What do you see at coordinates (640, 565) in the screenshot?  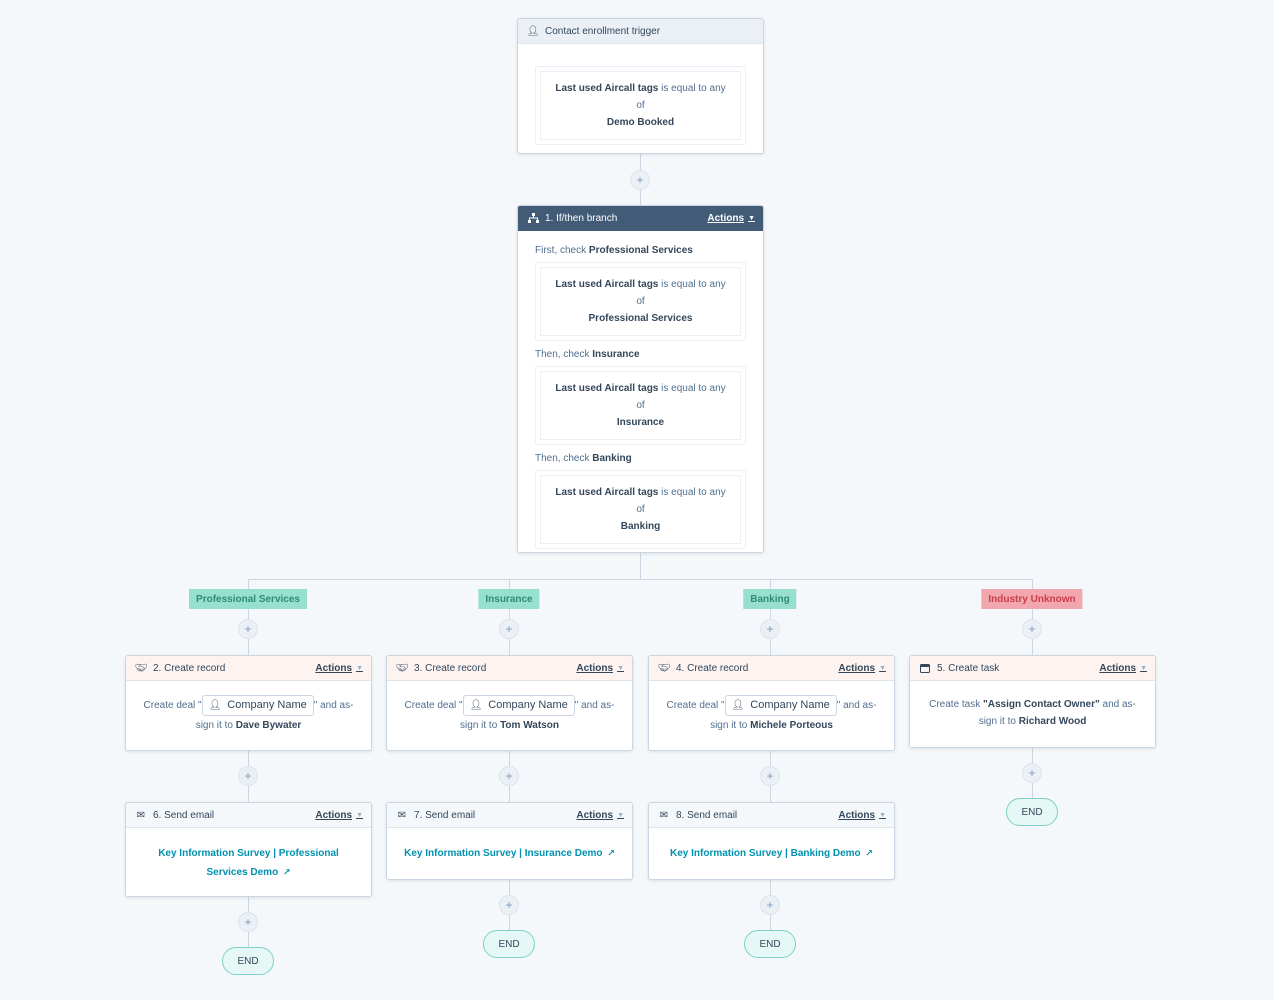 I see `connector` at bounding box center [640, 565].